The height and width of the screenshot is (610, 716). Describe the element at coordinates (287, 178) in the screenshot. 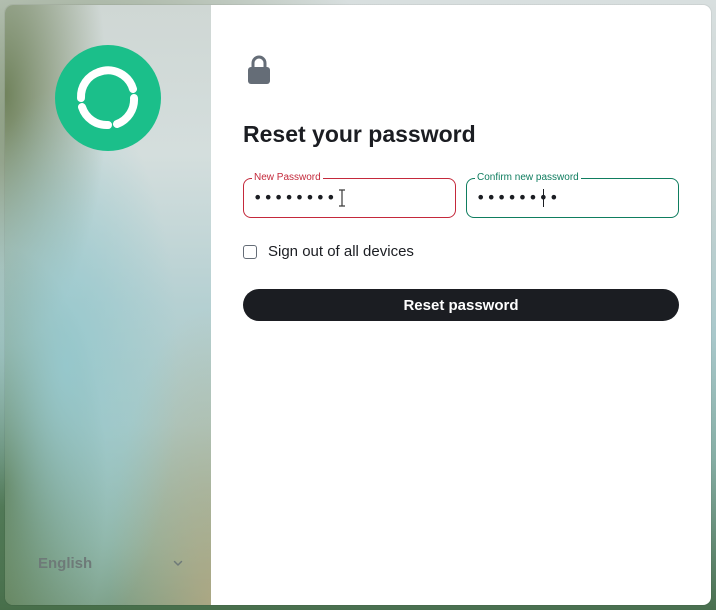

I see `new-password-label: New Password` at that location.